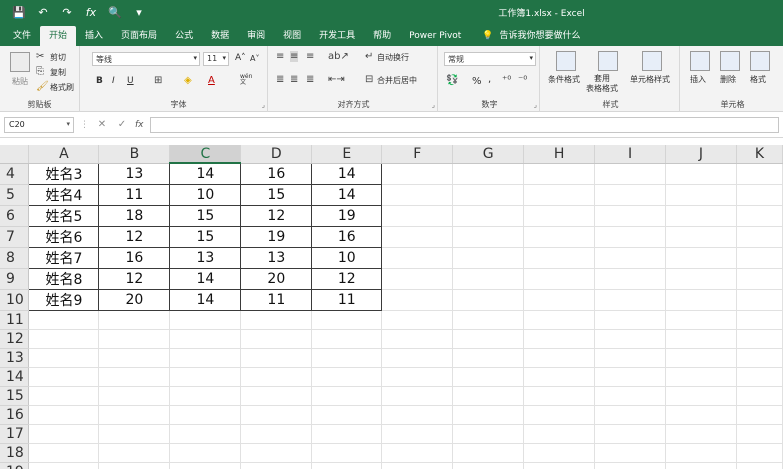  Describe the element at coordinates (758, 79) in the screenshot. I see `format-cells-button: 格式` at that location.